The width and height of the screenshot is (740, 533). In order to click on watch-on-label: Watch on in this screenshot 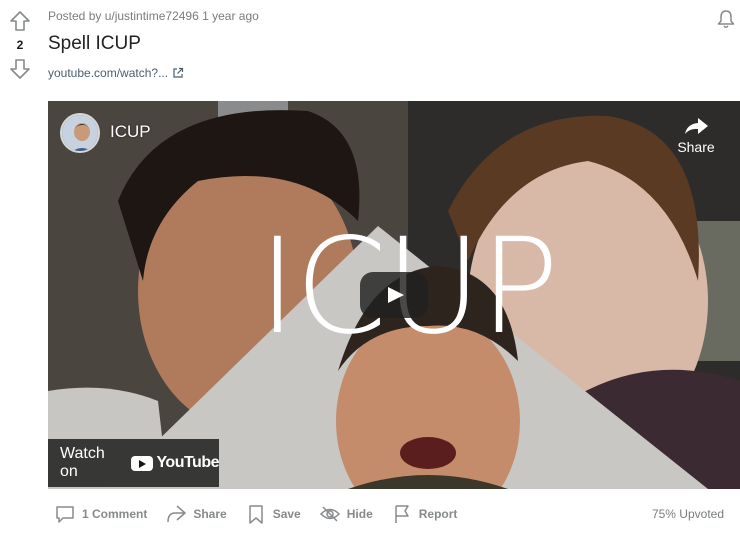, I will do `click(82, 462)`.